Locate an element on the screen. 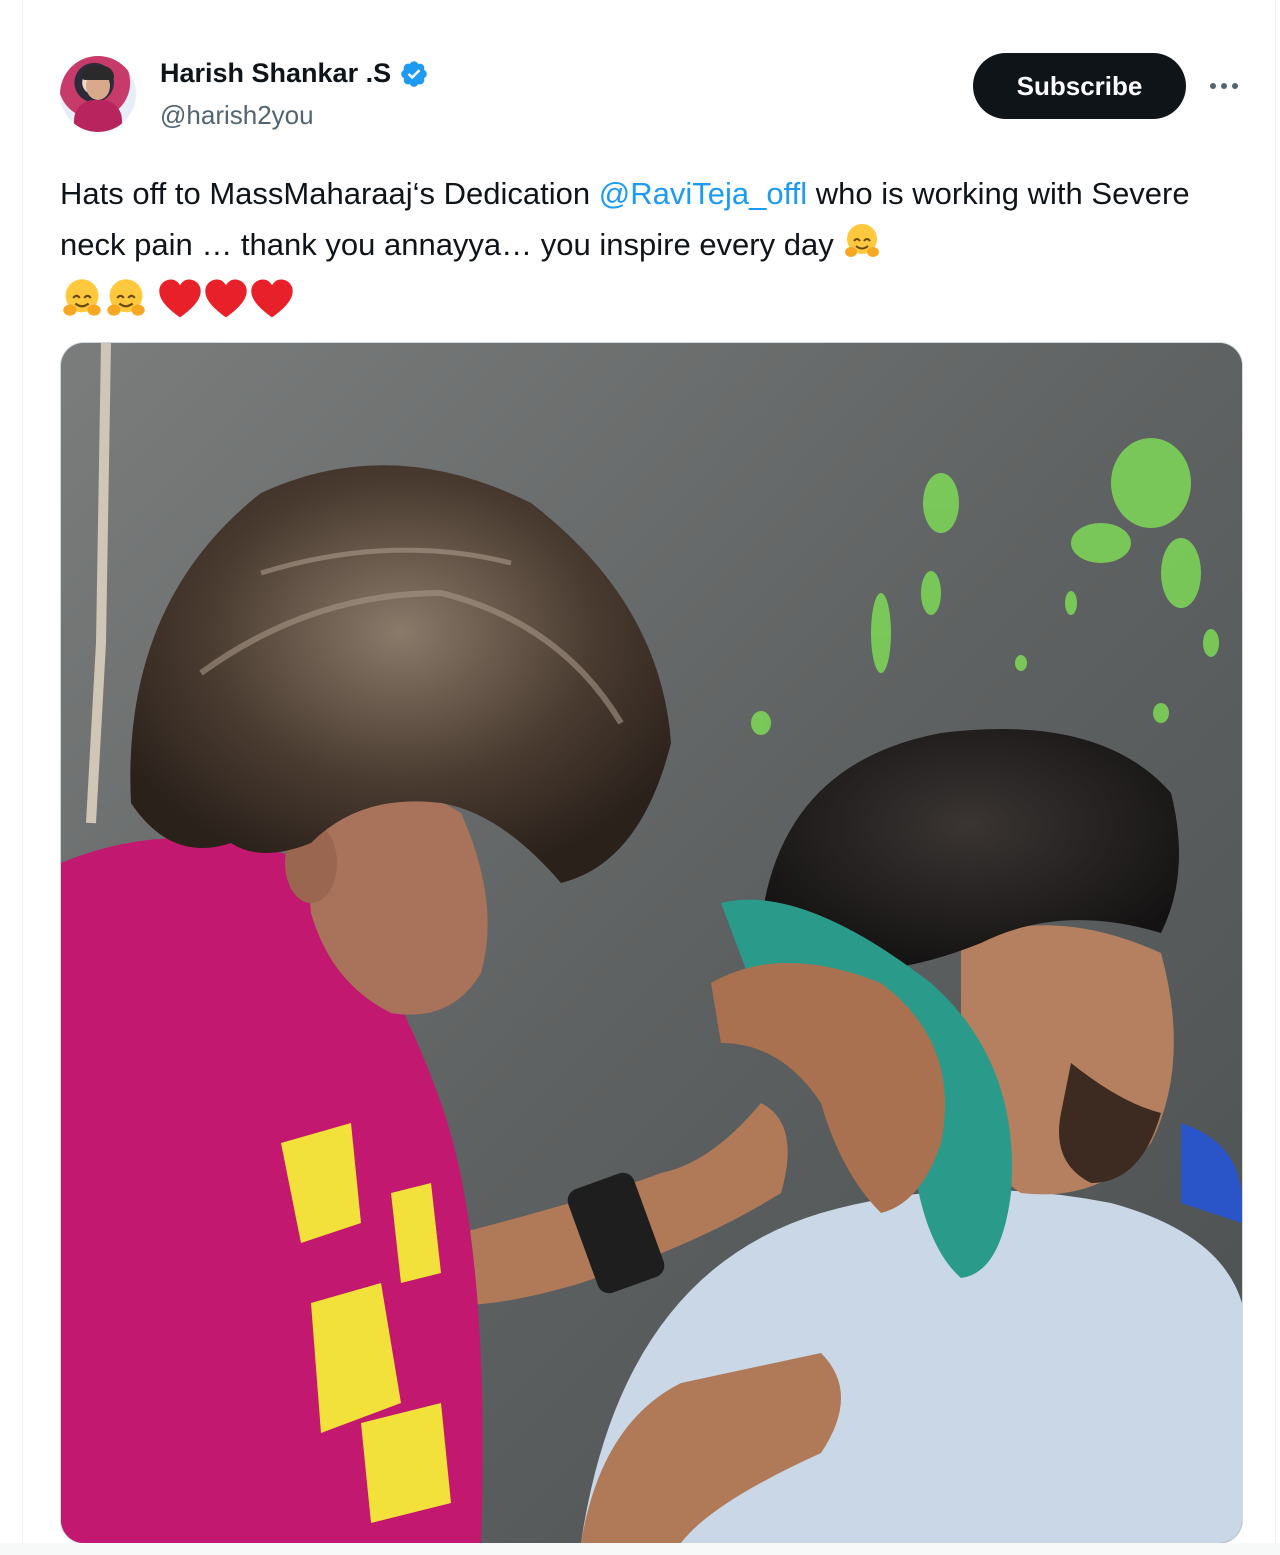  tweet-text-part1: Hats off to MassMaharaaj‘s Dedication is located at coordinates (329, 193).